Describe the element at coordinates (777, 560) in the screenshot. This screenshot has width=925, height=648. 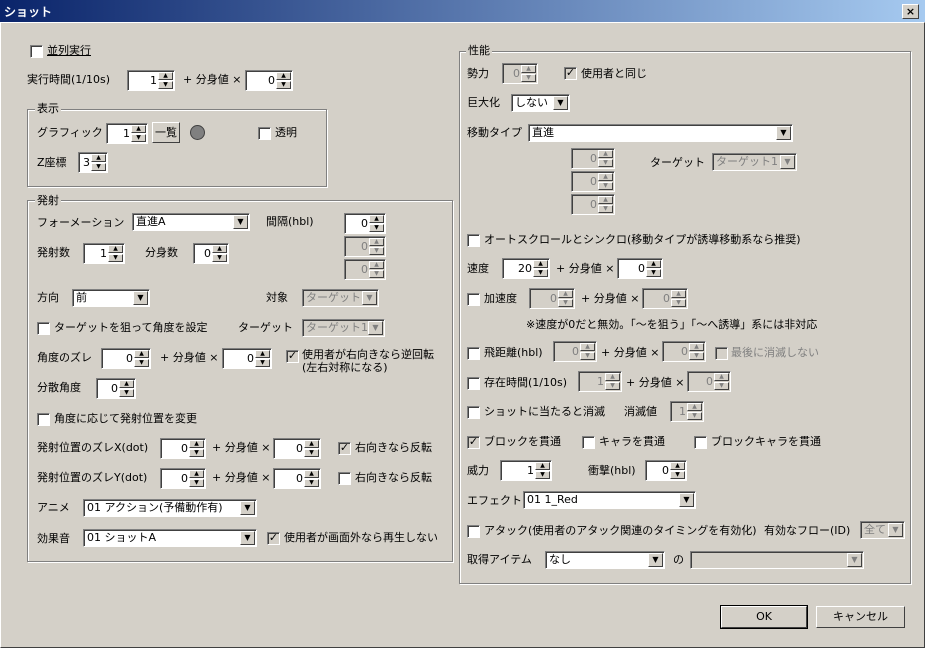
I see `item-detail-select: ▼` at that location.